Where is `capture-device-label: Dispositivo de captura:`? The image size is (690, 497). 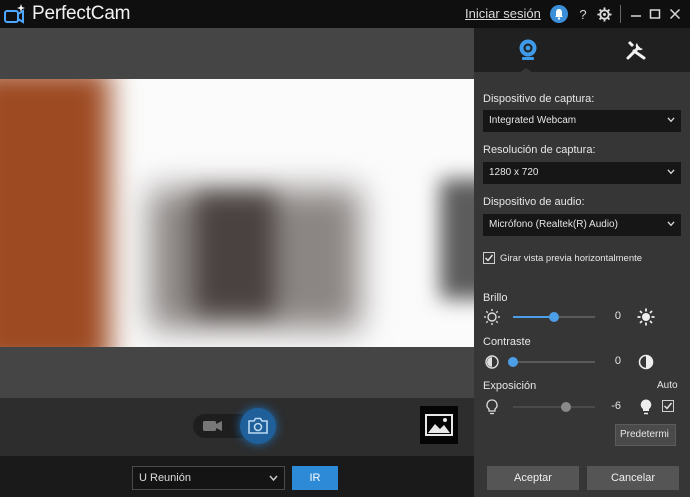 capture-device-label: Dispositivo de captura: is located at coordinates (539, 99).